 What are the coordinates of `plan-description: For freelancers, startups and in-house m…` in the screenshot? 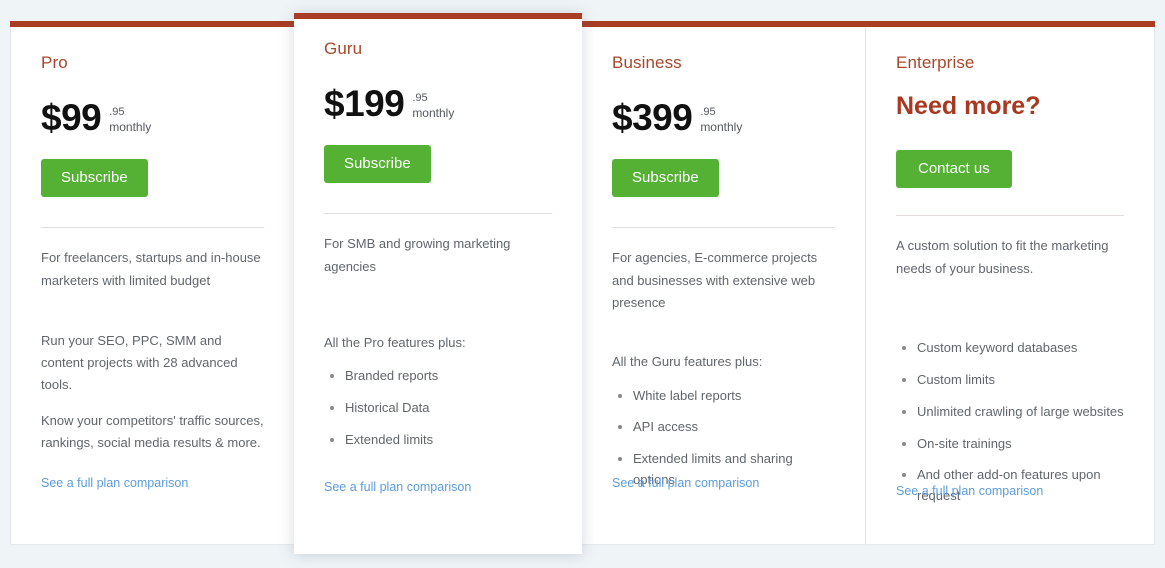 It's located at (151, 269).